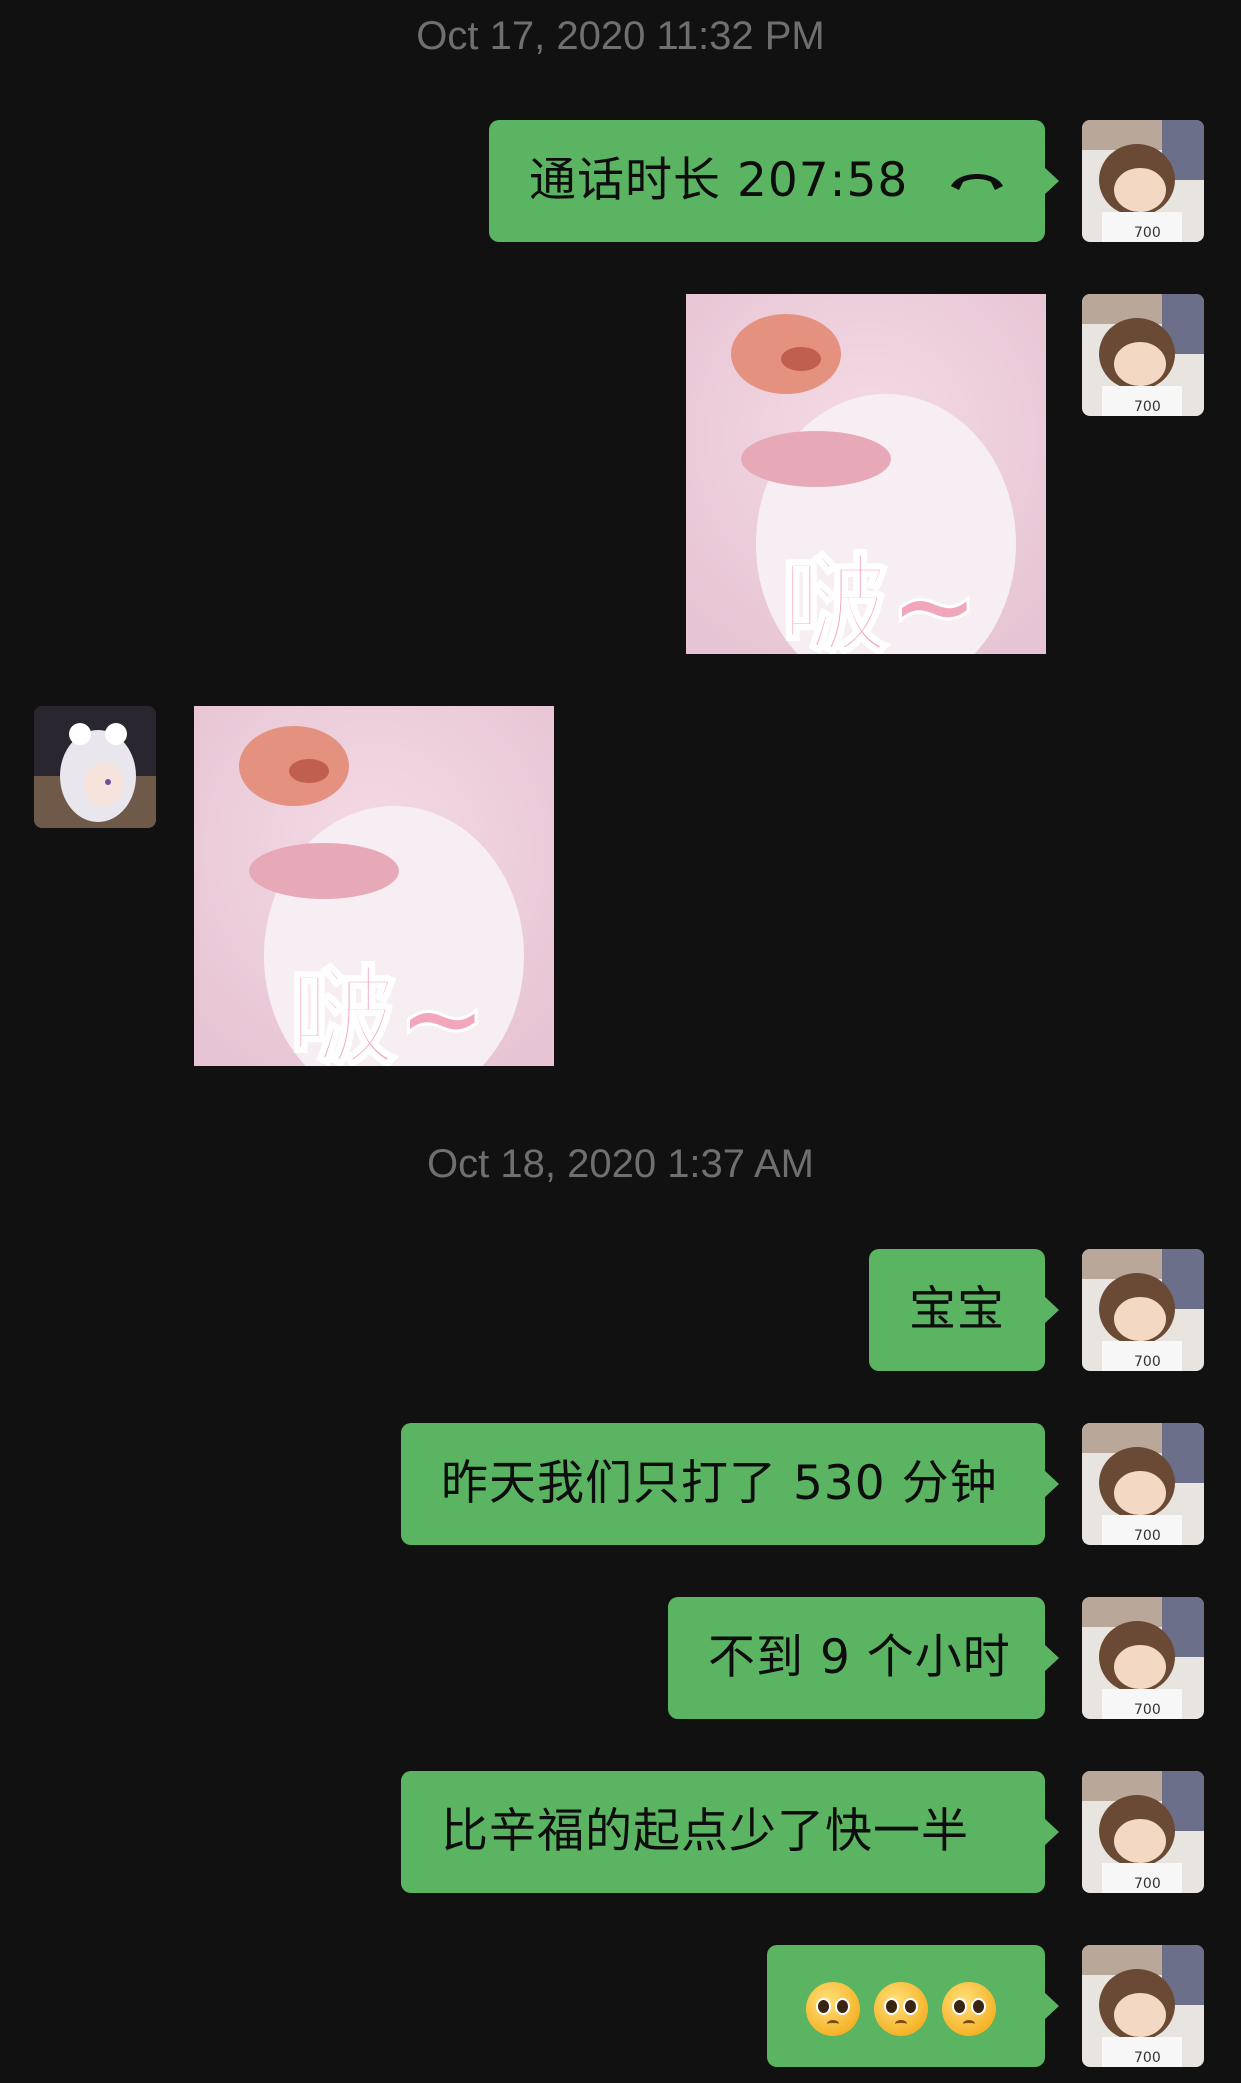 The image size is (1241, 2083). Describe the element at coordinates (957, 1309) in the screenshot. I see `message-text: 宝宝` at that location.